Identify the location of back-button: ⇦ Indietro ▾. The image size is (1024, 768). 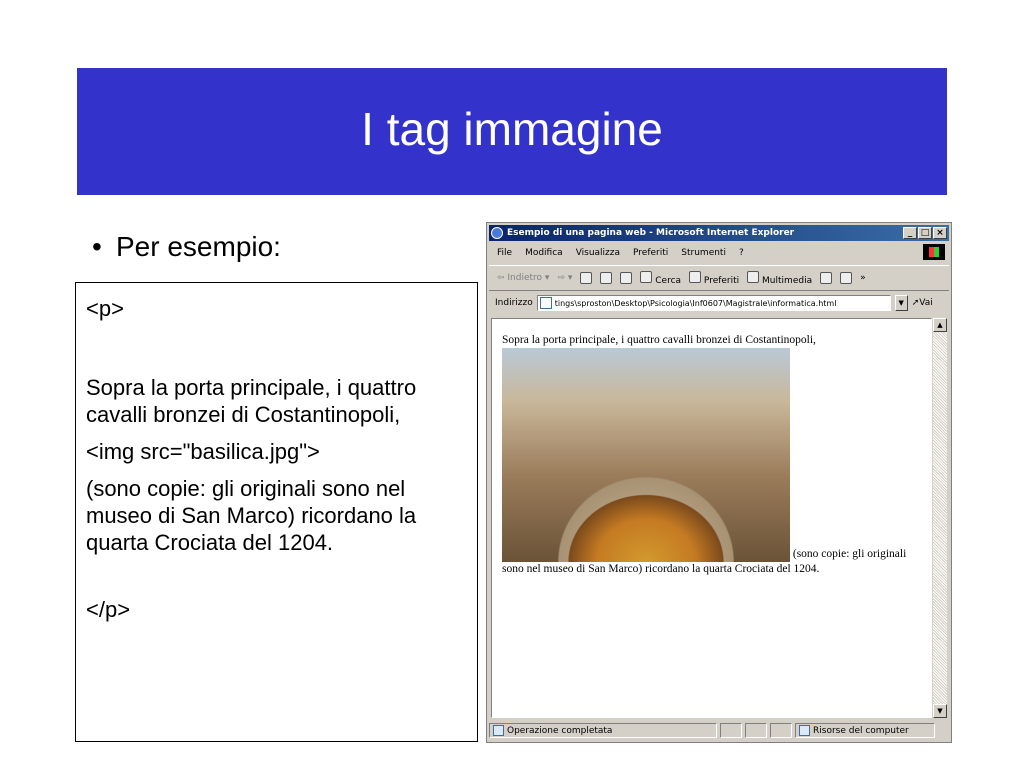
(523, 278).